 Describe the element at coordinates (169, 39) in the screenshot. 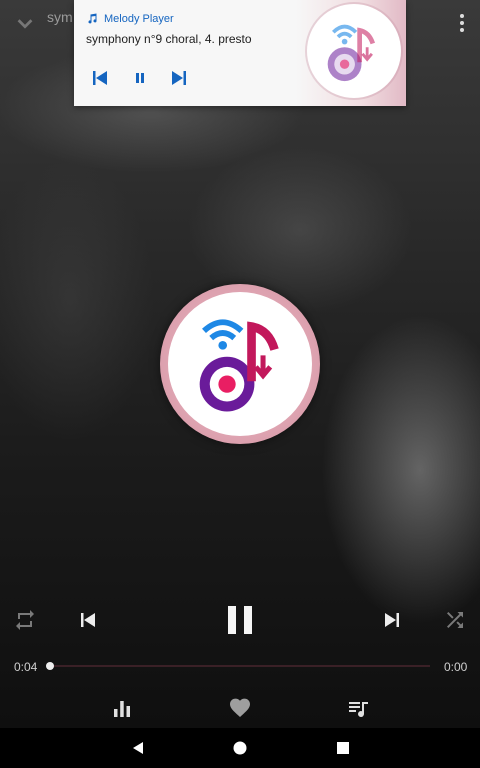

I see `notification-song-title: symphony n°9 choral, 4. presto` at that location.